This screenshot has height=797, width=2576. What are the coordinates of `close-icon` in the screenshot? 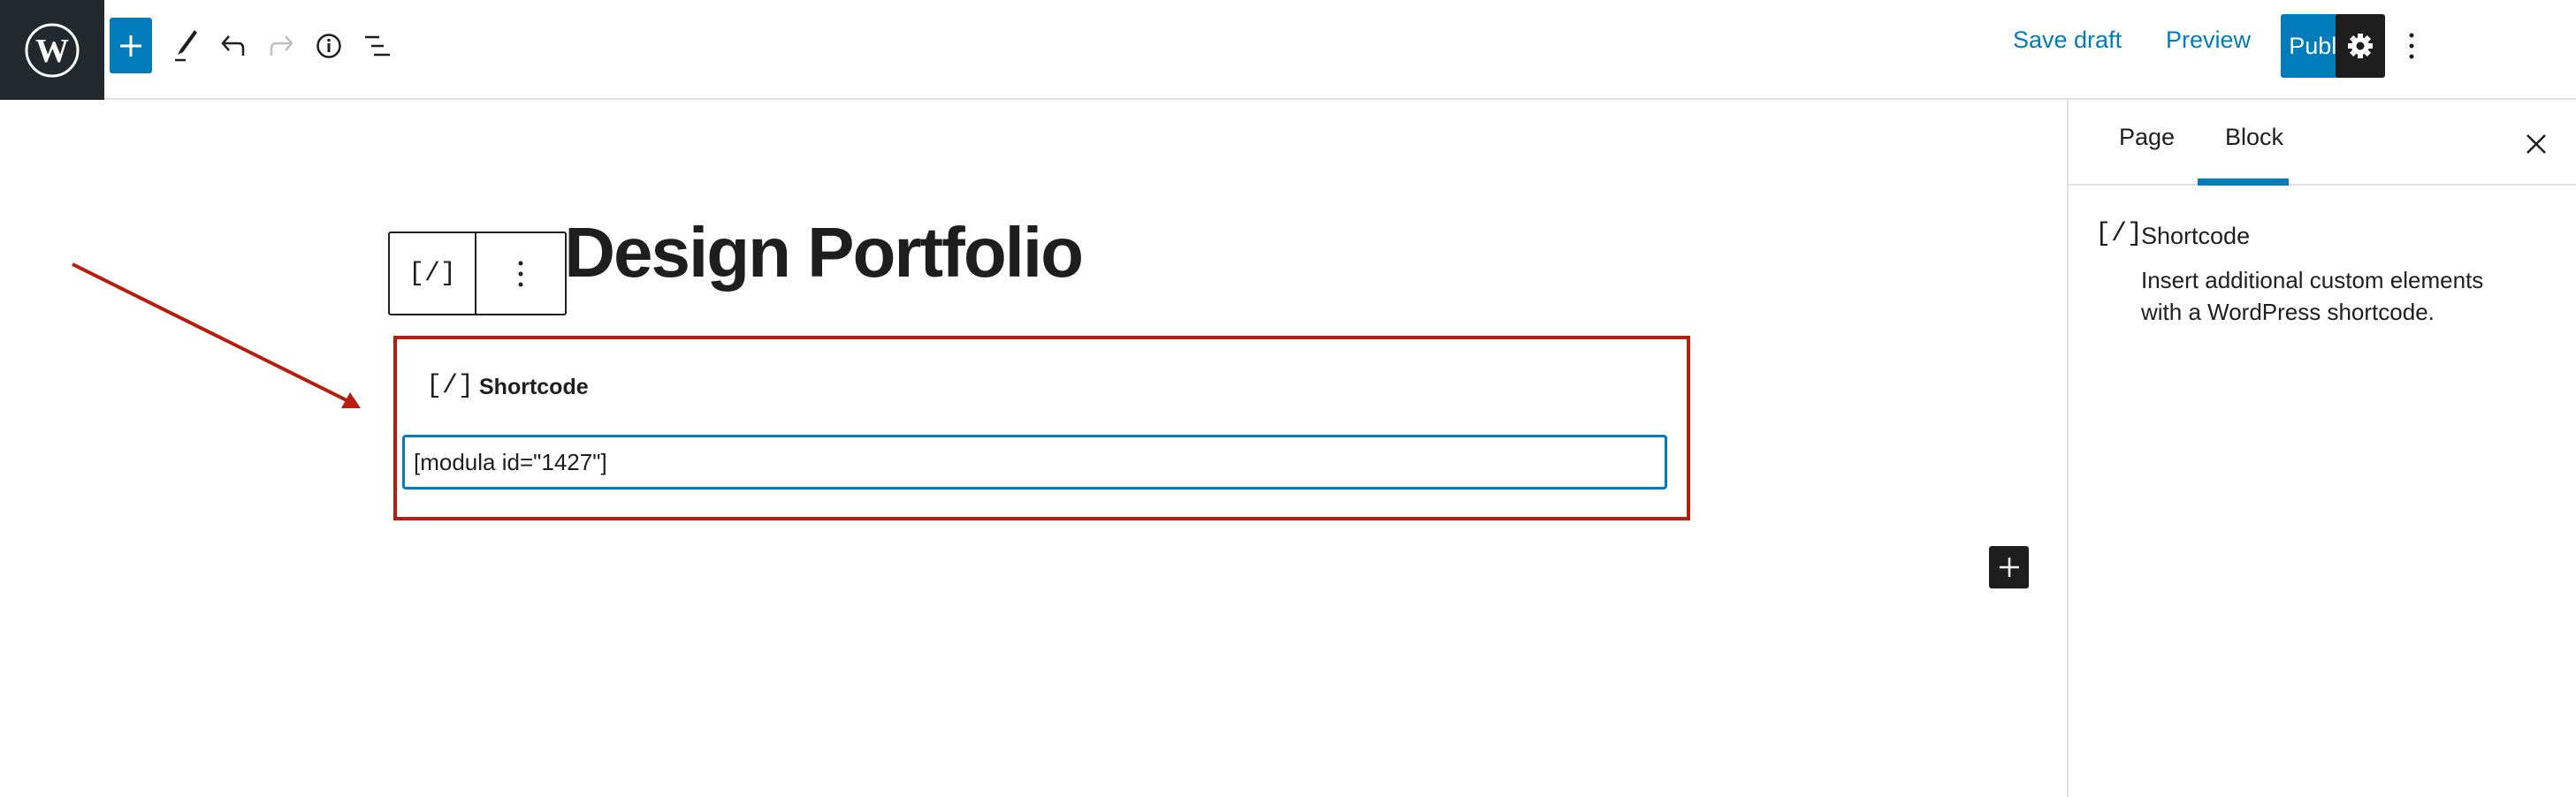 It's located at (2536, 144).